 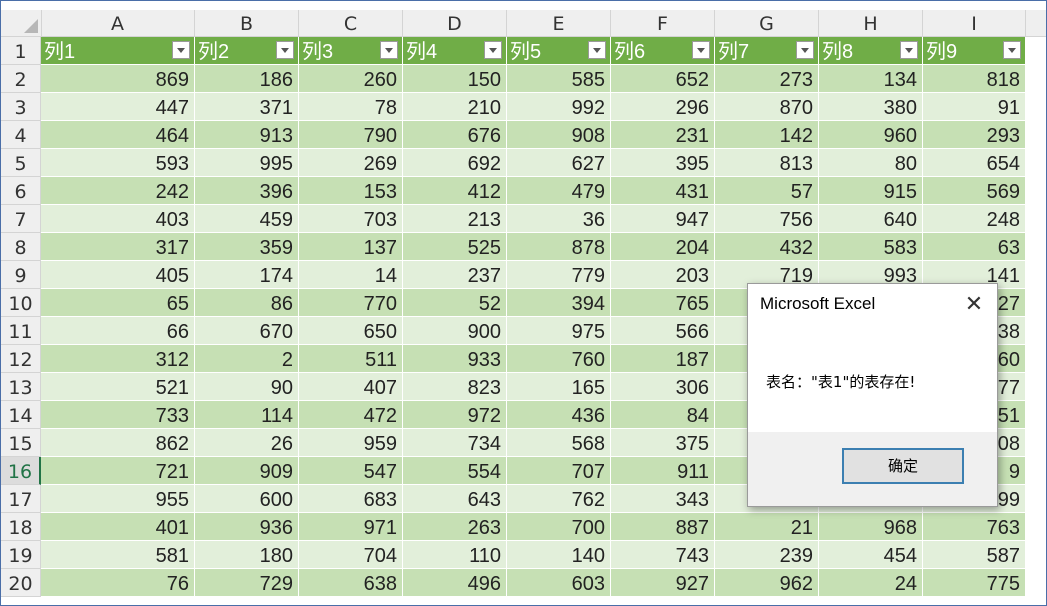 What do you see at coordinates (559, 163) in the screenshot?
I see `table-cell: 627` at bounding box center [559, 163].